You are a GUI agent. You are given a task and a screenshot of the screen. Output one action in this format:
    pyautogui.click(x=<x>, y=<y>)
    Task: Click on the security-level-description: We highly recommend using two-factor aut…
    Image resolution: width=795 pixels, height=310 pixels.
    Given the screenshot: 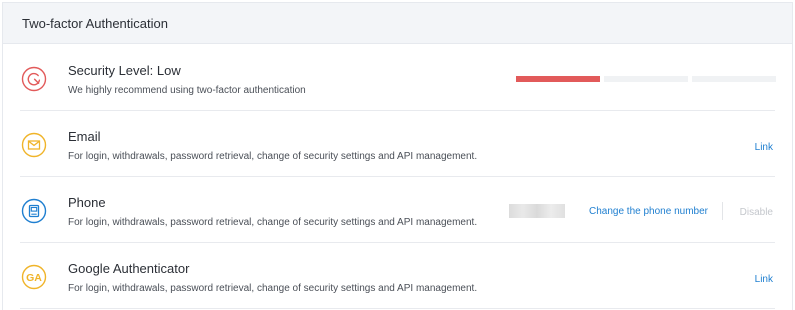 What is the action you would take?
    pyautogui.click(x=187, y=90)
    